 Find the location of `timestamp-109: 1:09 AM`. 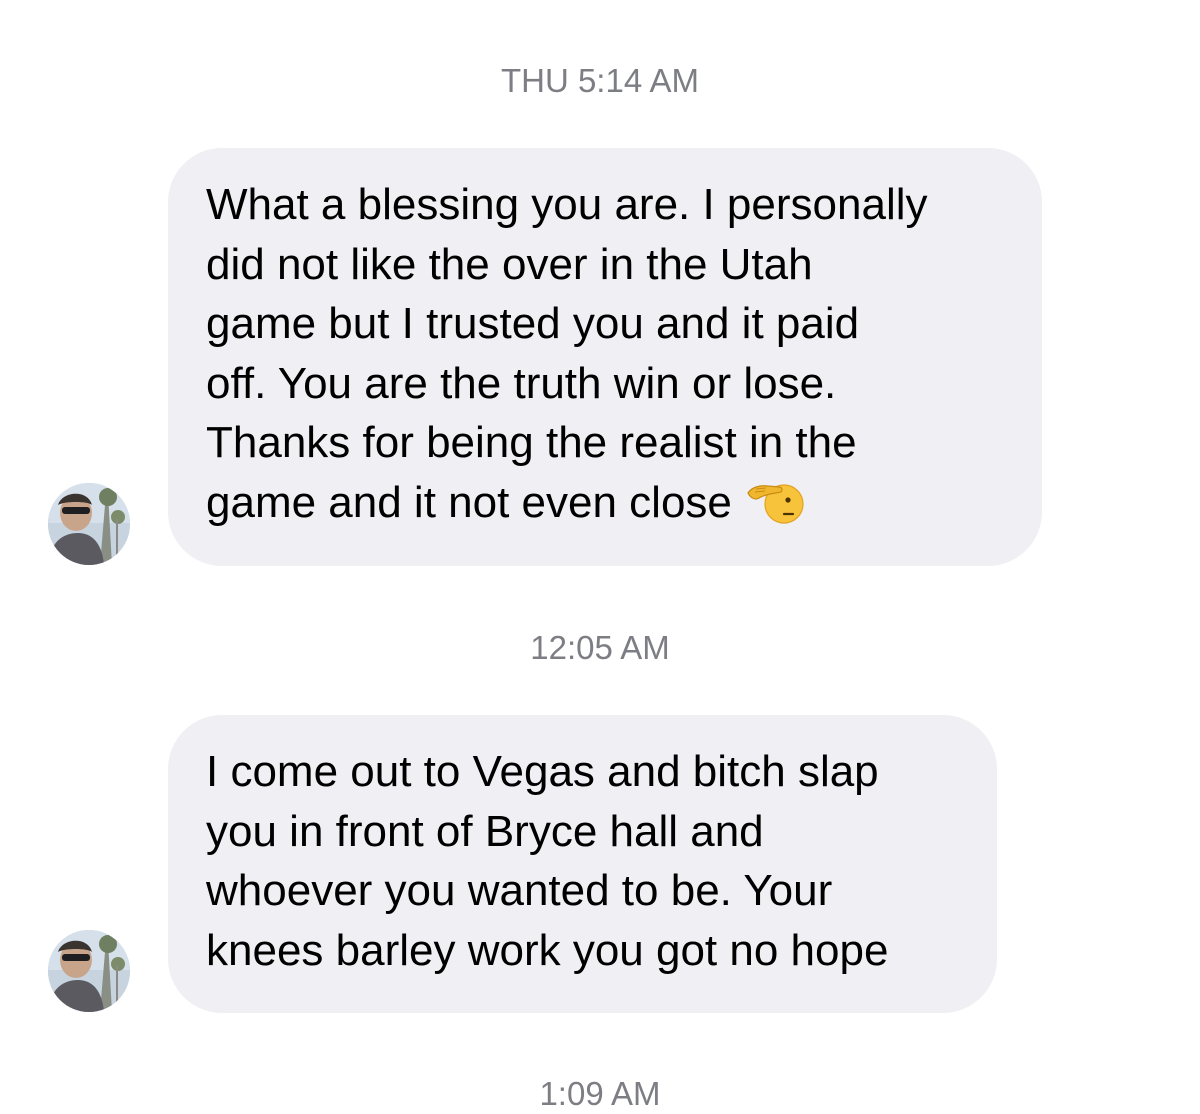

timestamp-109: 1:09 AM is located at coordinates (600, 1093).